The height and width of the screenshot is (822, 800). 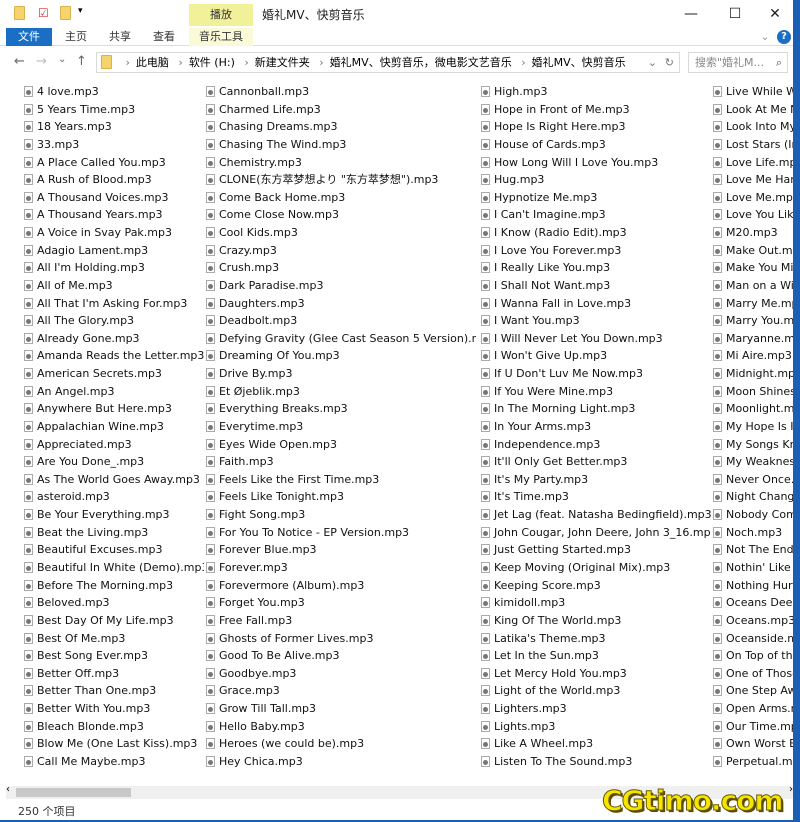 I want to click on file-item: Before The Morning.mp3, so click(x=114, y=585).